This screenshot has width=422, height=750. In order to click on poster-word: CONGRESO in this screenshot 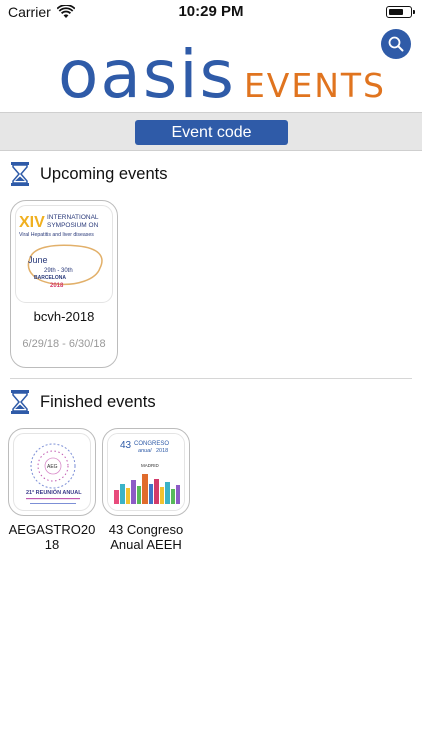, I will do `click(151, 444)`.